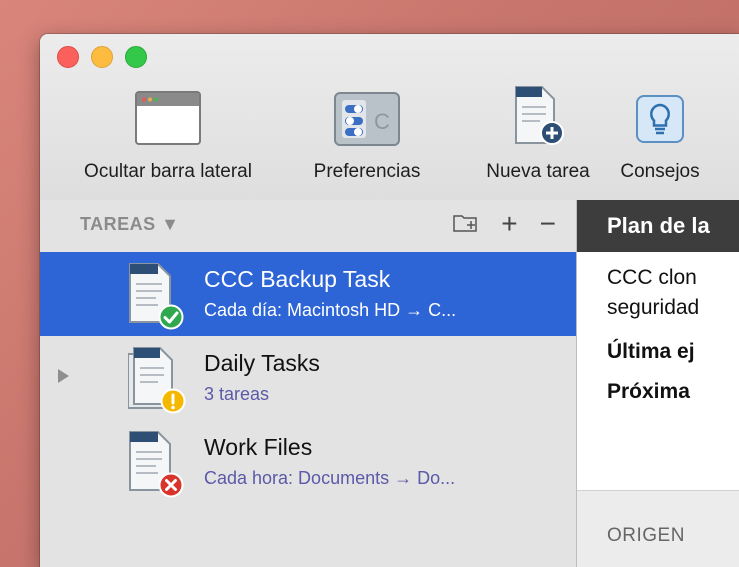  I want to click on error-x-icon, so click(171, 487).